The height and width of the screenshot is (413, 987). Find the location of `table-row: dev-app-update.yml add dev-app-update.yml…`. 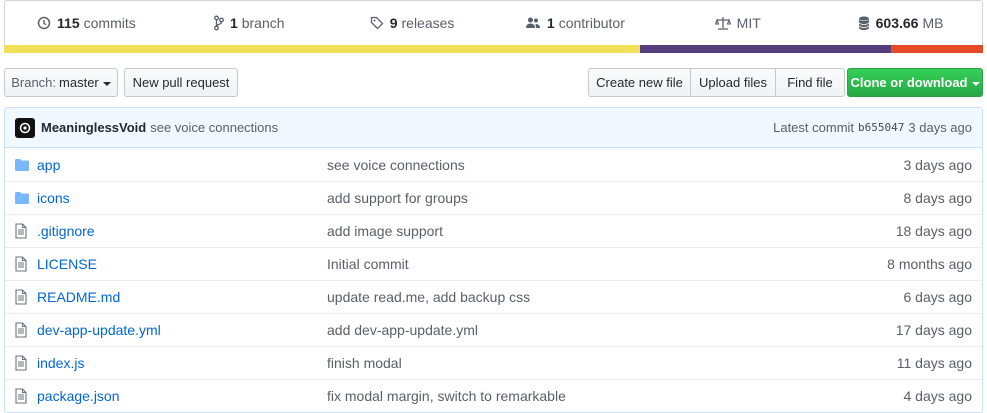

table-row: dev-app-update.yml add dev-app-update.yml… is located at coordinates (493, 329).